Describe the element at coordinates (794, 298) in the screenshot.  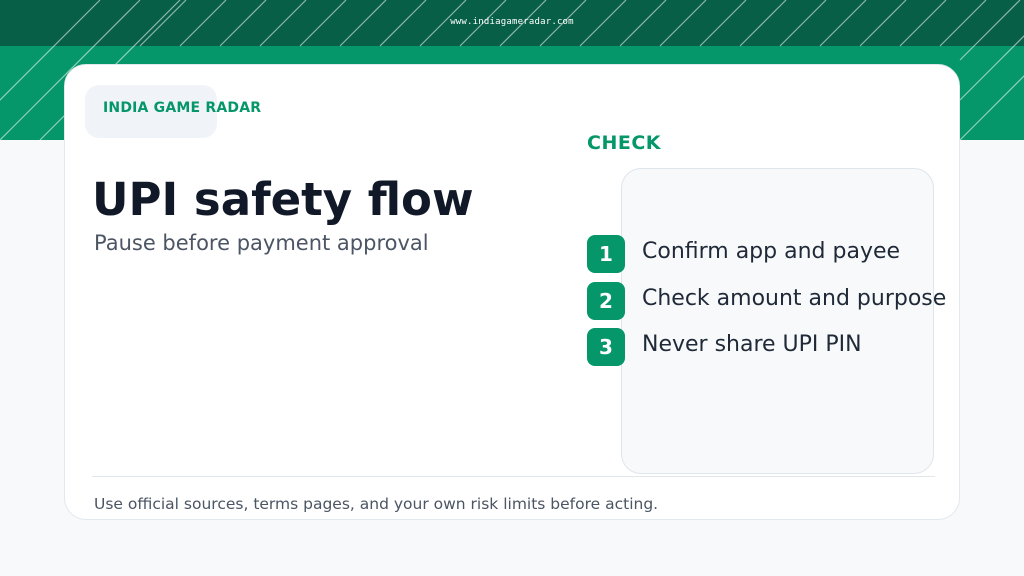
I see `step-text: Check amount and purpose` at that location.